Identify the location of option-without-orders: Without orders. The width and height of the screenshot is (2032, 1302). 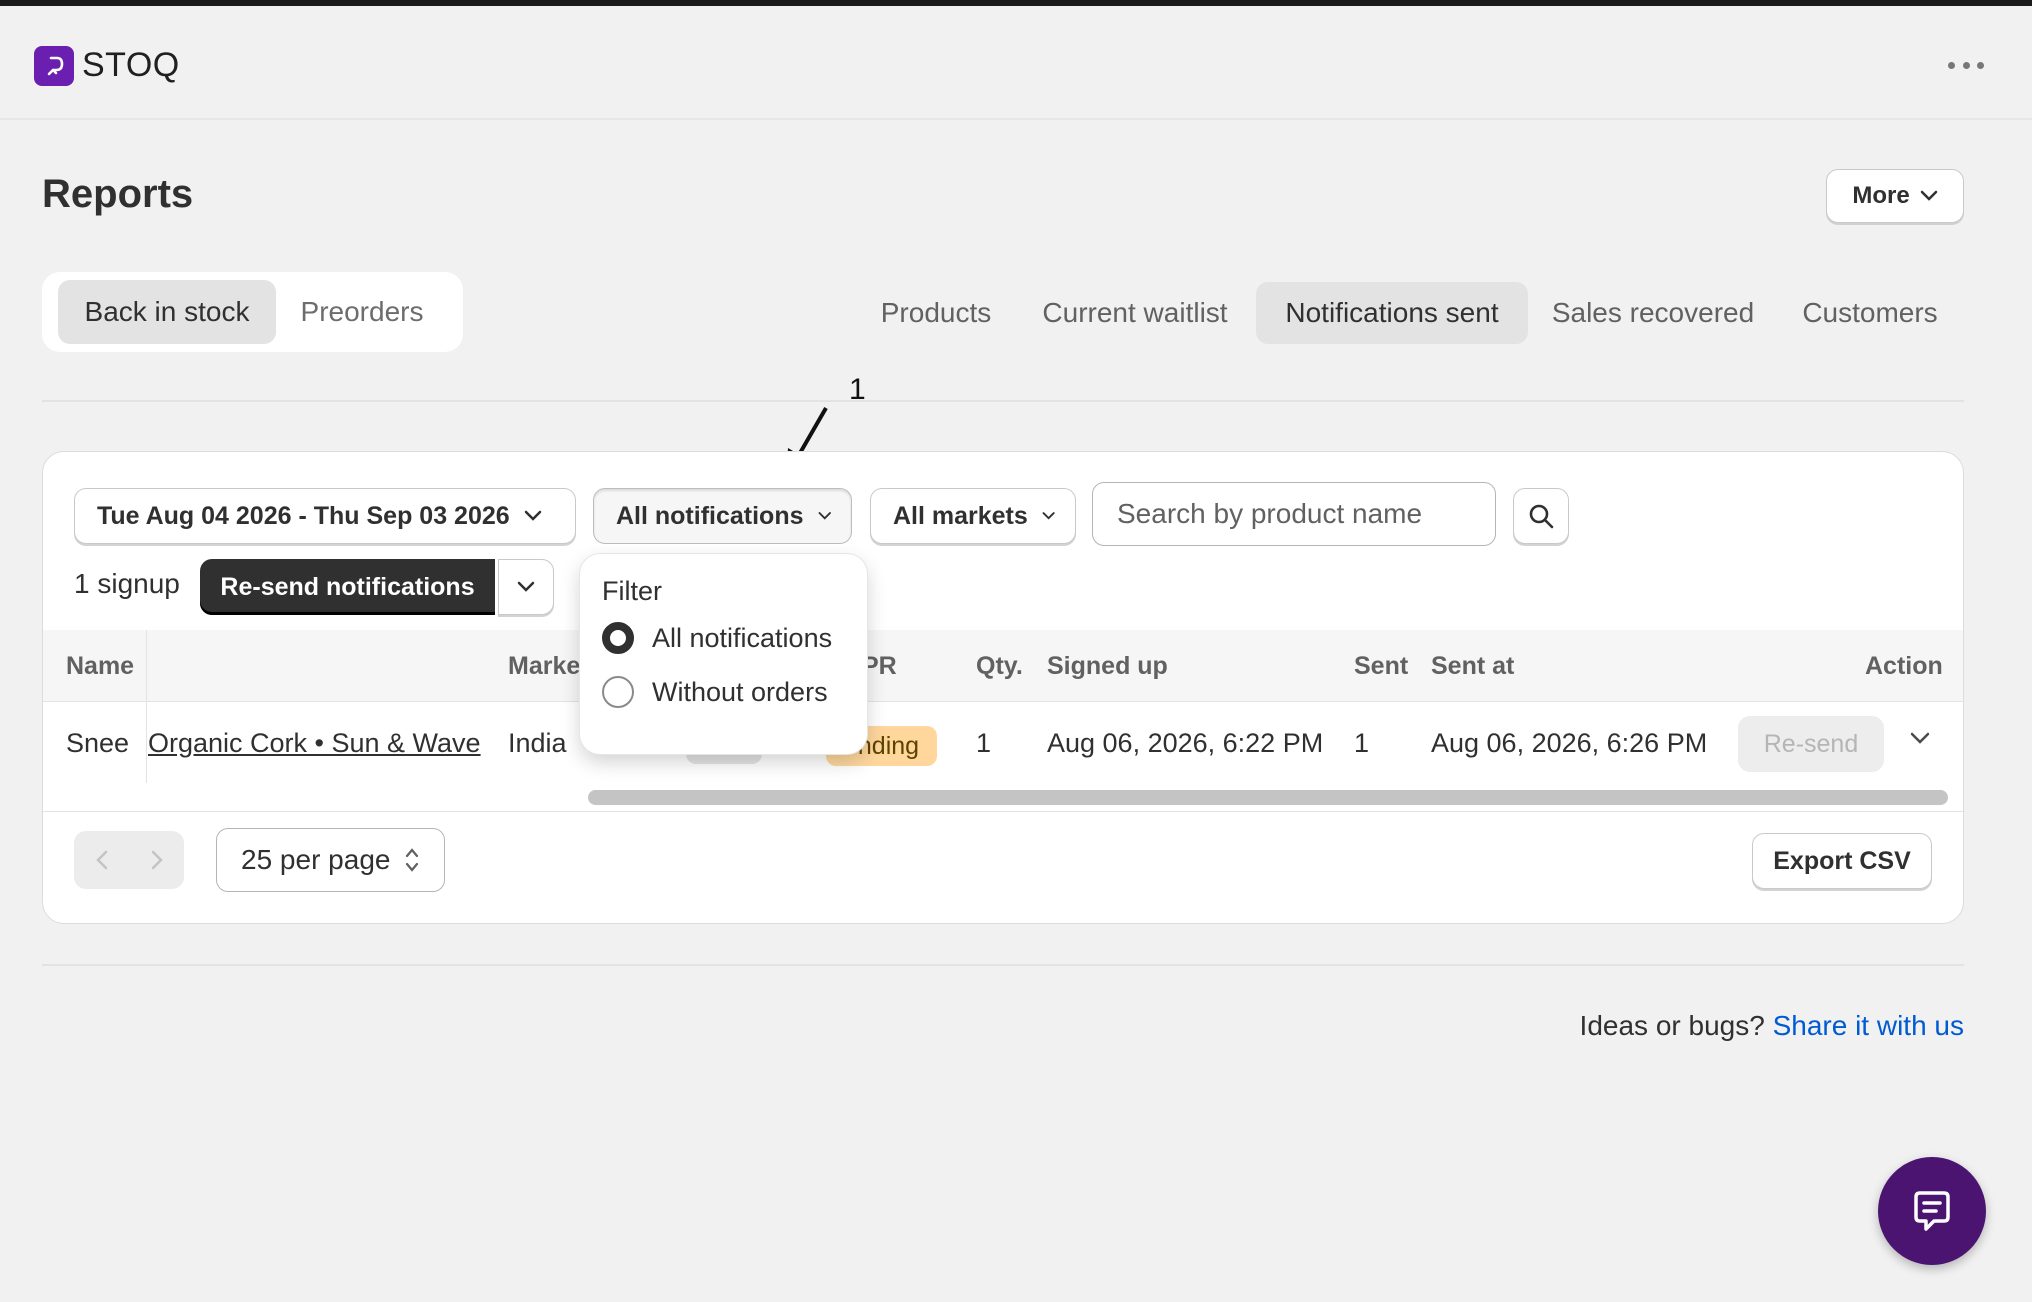
(715, 692).